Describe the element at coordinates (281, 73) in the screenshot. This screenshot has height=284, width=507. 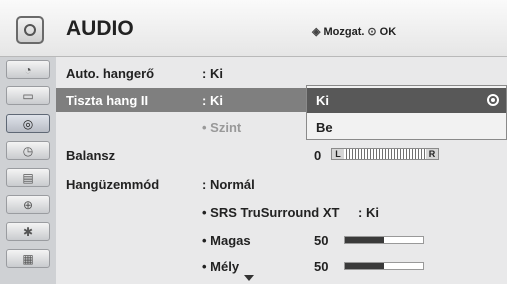
I see `auto-volume-row: Auto. hangerő : Ki` at that location.